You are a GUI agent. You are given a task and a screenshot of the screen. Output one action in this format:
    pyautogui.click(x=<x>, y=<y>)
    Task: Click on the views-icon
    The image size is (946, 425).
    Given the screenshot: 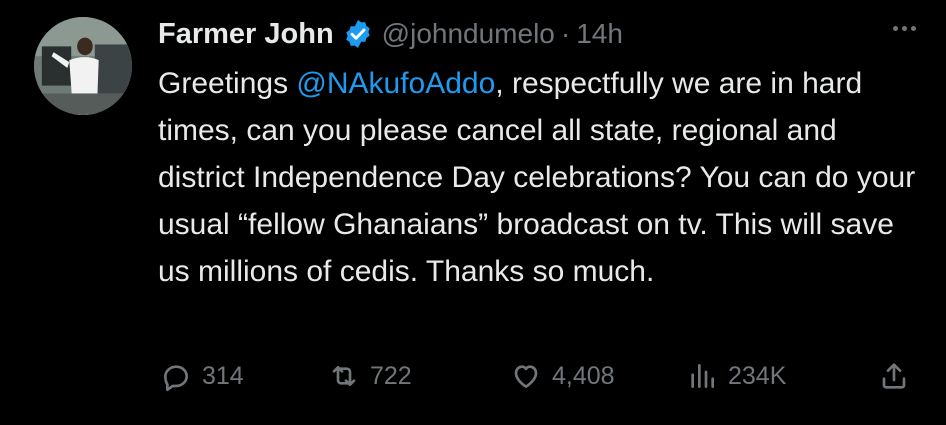 What is the action you would take?
    pyautogui.click(x=702, y=376)
    